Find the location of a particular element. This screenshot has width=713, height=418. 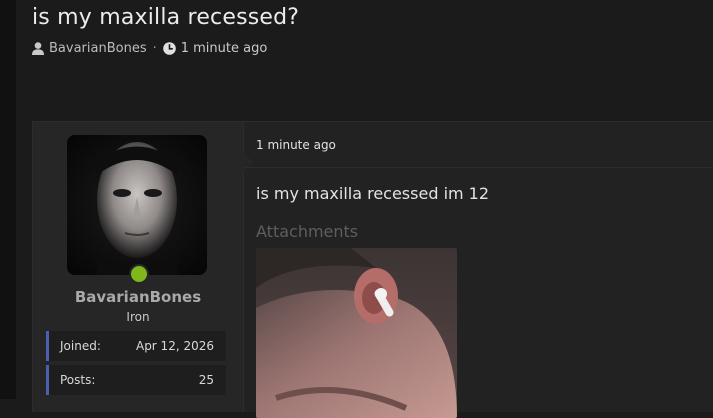

post-message: is my maxilla recessed im 12 is located at coordinates (373, 193).